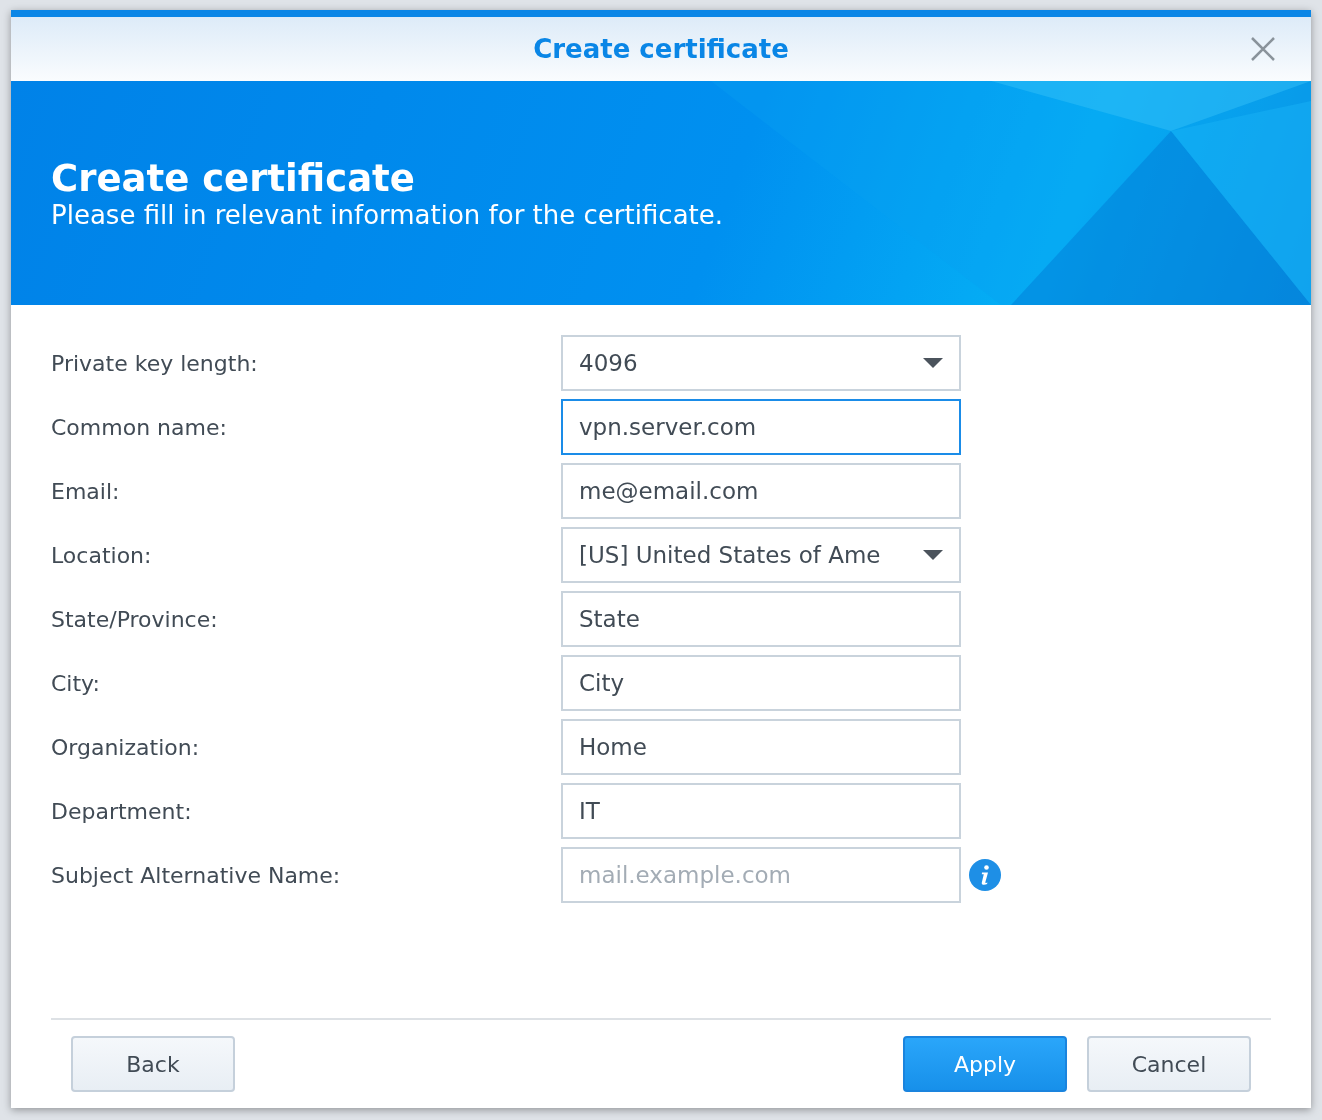  What do you see at coordinates (387, 214) in the screenshot?
I see `banner-subtitle: Please fill in relevant information for the certificate.` at bounding box center [387, 214].